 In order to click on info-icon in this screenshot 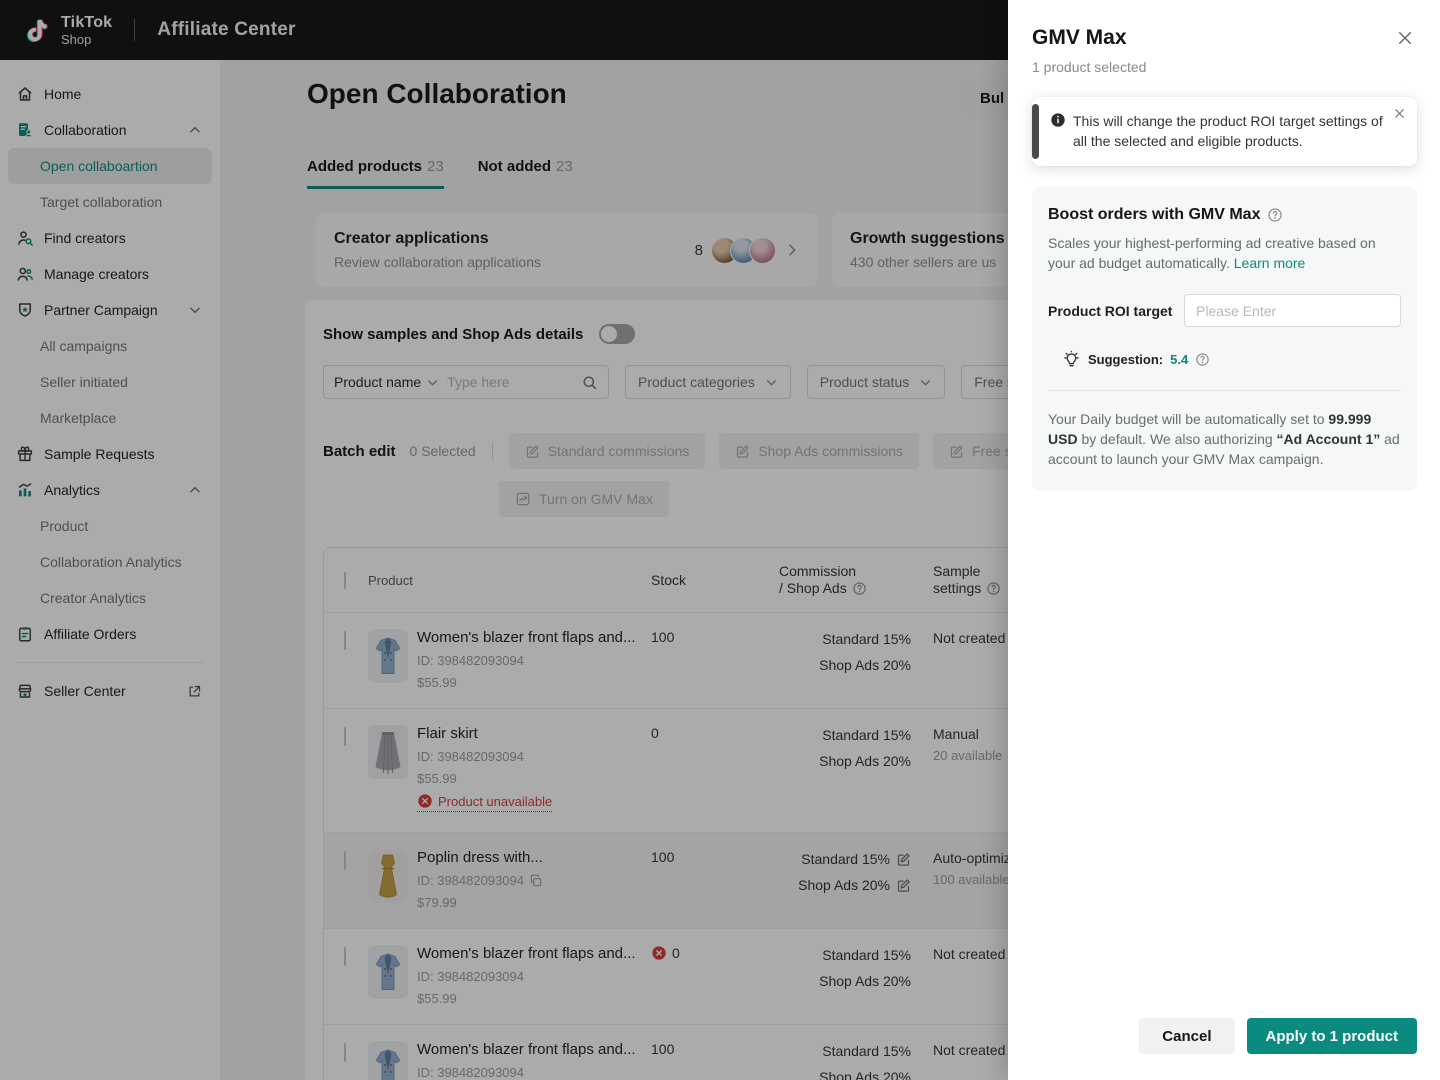, I will do `click(1058, 120)`.